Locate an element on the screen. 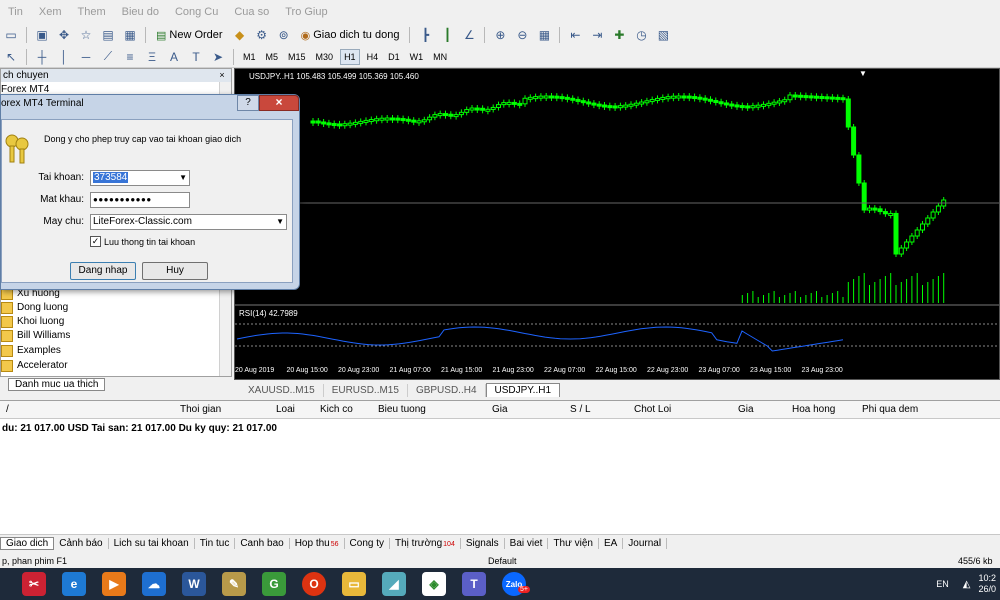 The width and height of the screenshot is (1000, 600). chart-shift-marker: ▼ is located at coordinates (863, 73).